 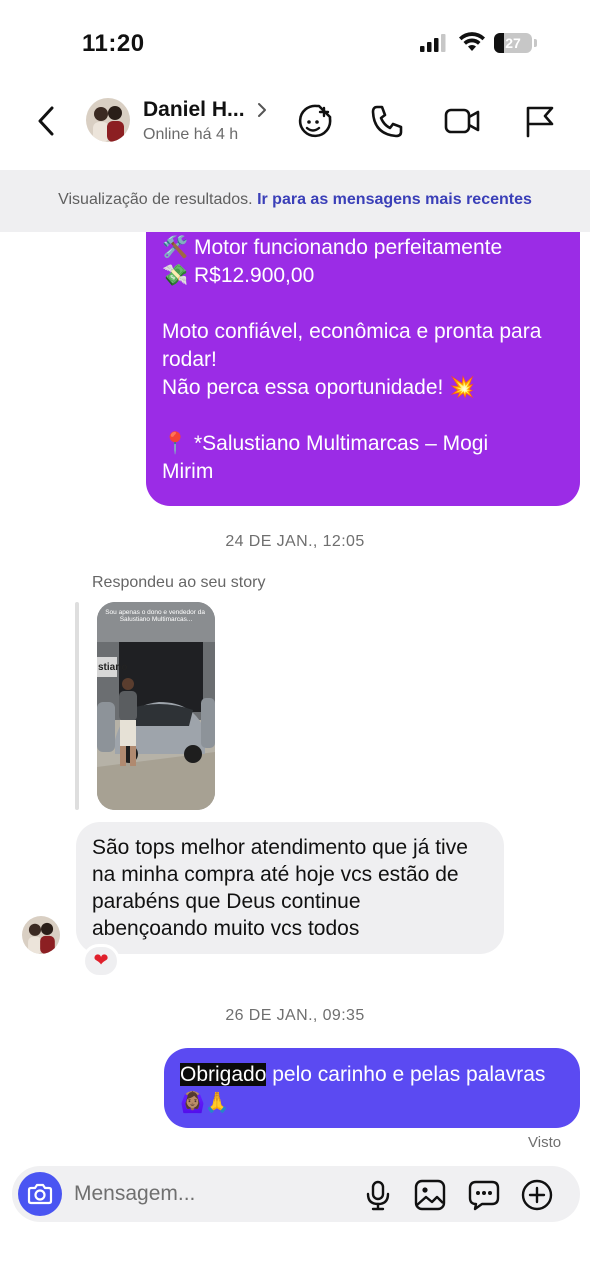 I want to click on wifi-icon, so click(x=472, y=41).